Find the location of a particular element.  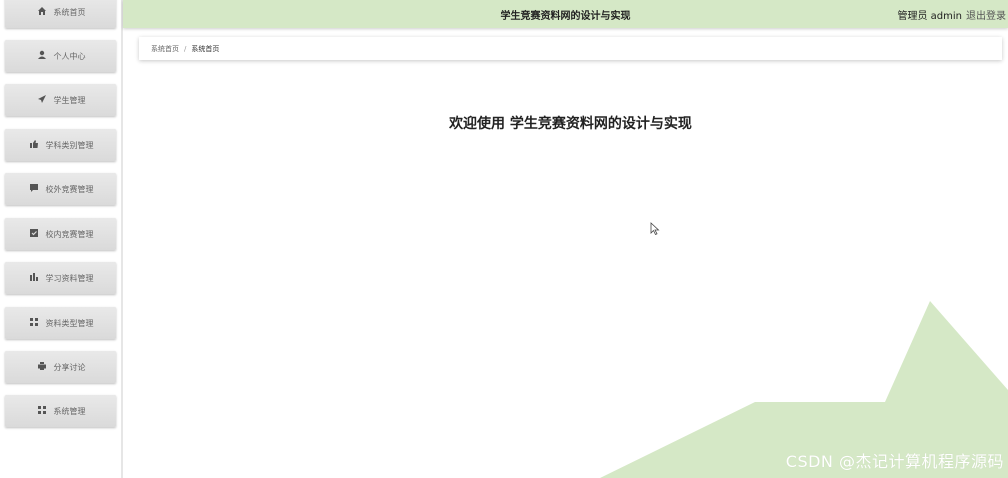

sidebar-item-label: 校内竞赛管理 is located at coordinates (69, 234).